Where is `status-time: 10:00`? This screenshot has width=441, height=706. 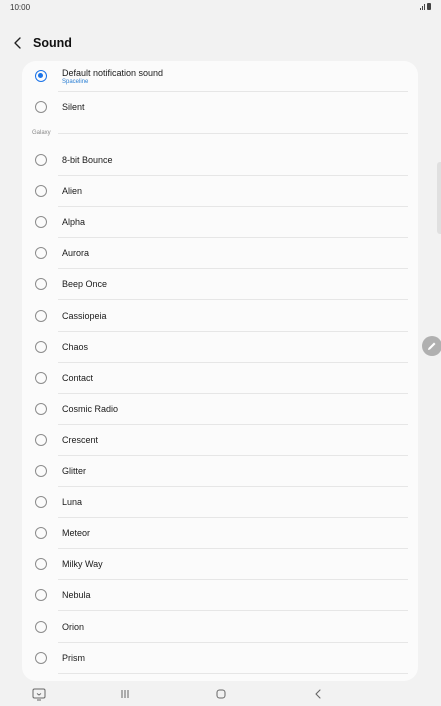
status-time: 10:00 is located at coordinates (20, 7).